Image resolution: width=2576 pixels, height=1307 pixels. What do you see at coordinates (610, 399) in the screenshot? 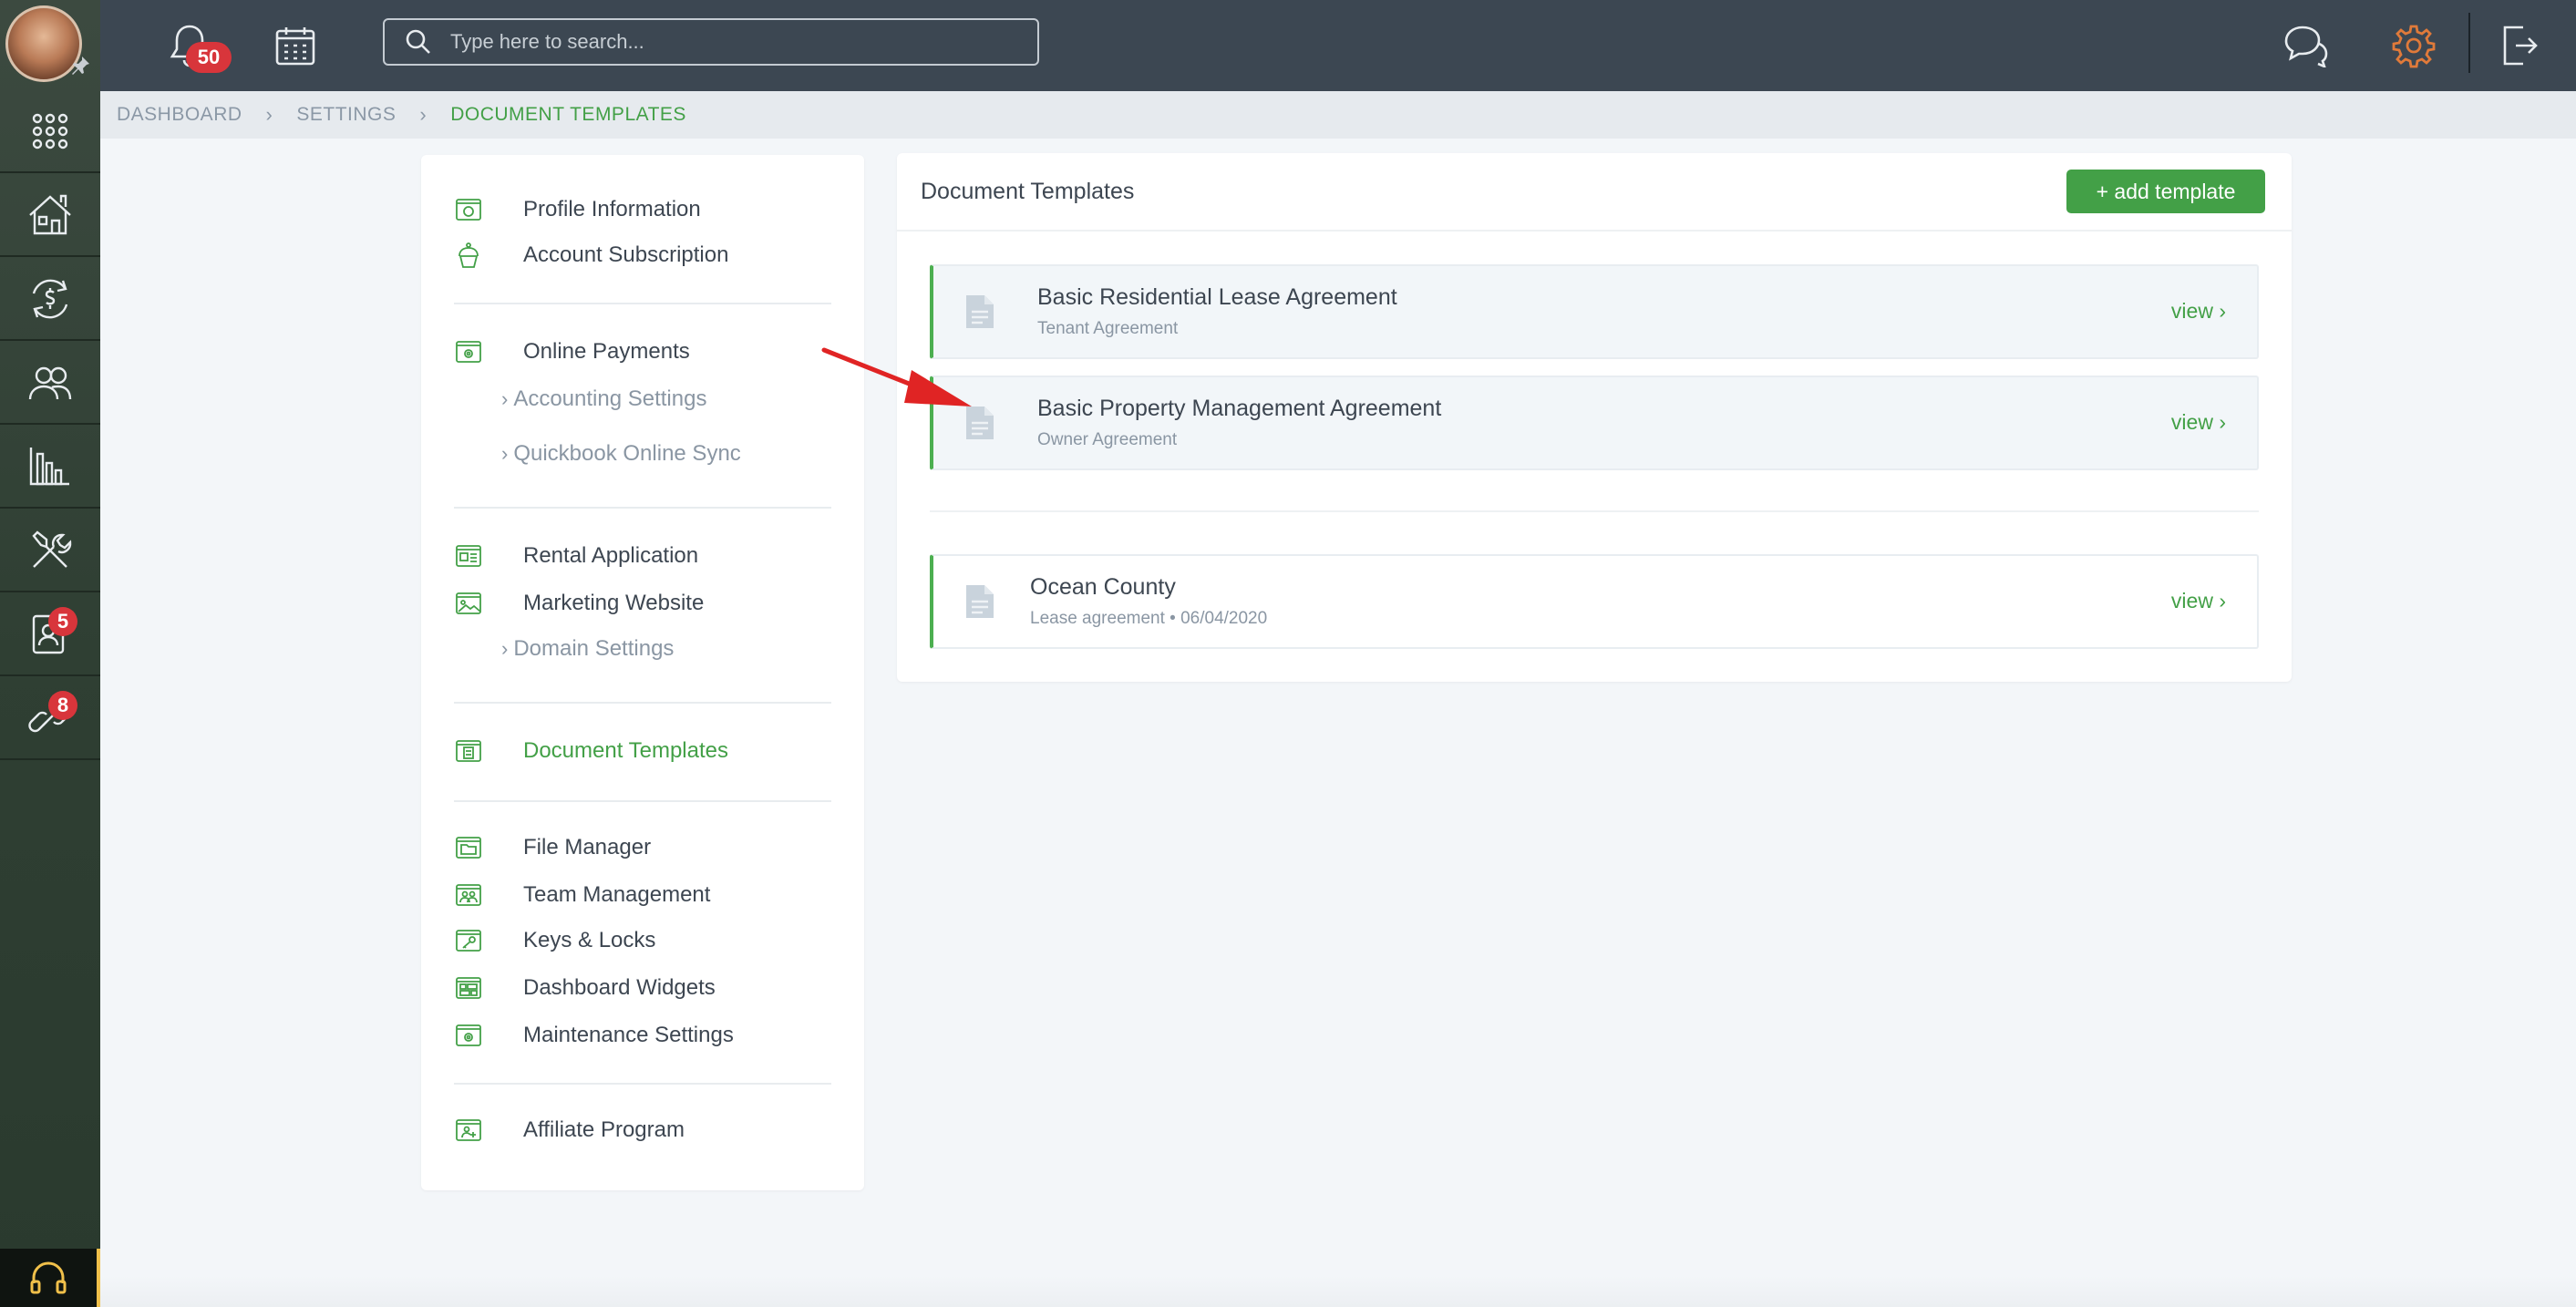
I see `nav-sub-label: Accounting Settings` at bounding box center [610, 399].